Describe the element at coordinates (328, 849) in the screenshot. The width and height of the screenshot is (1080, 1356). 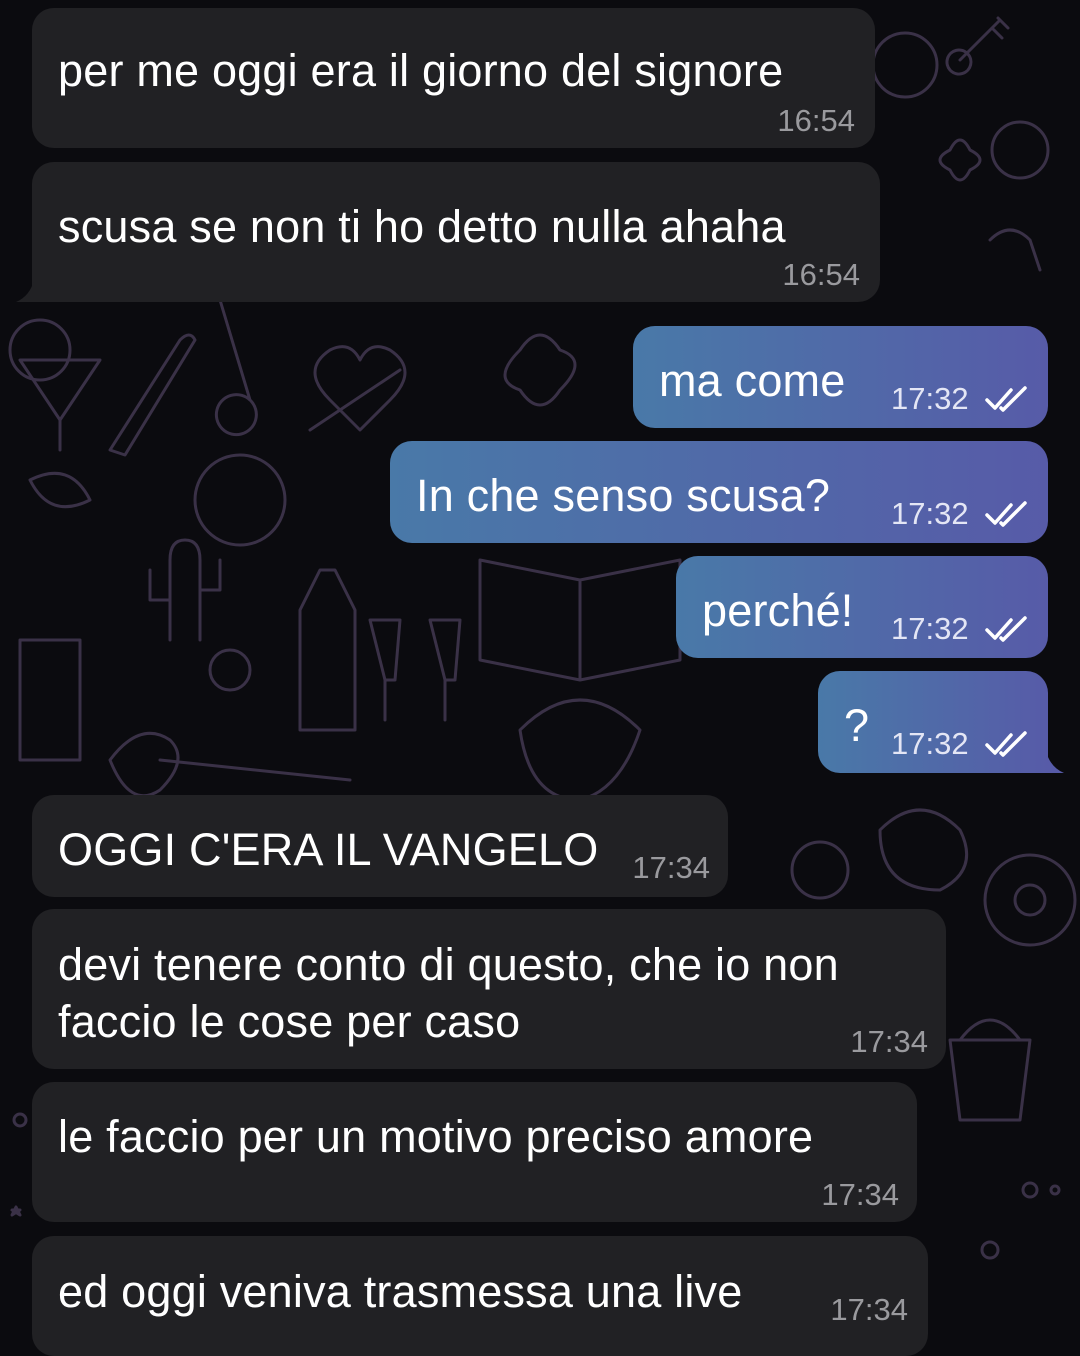
I see `message-text: OGGI C'ERA IL VANGELO` at that location.